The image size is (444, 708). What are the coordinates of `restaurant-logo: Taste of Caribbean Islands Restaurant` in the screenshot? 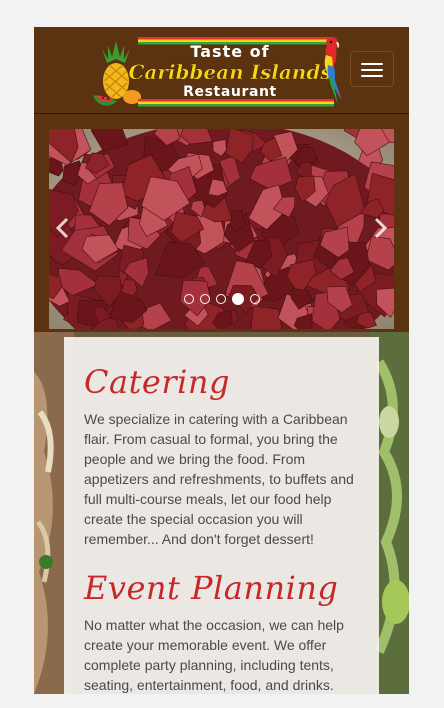 It's located at (220, 72).